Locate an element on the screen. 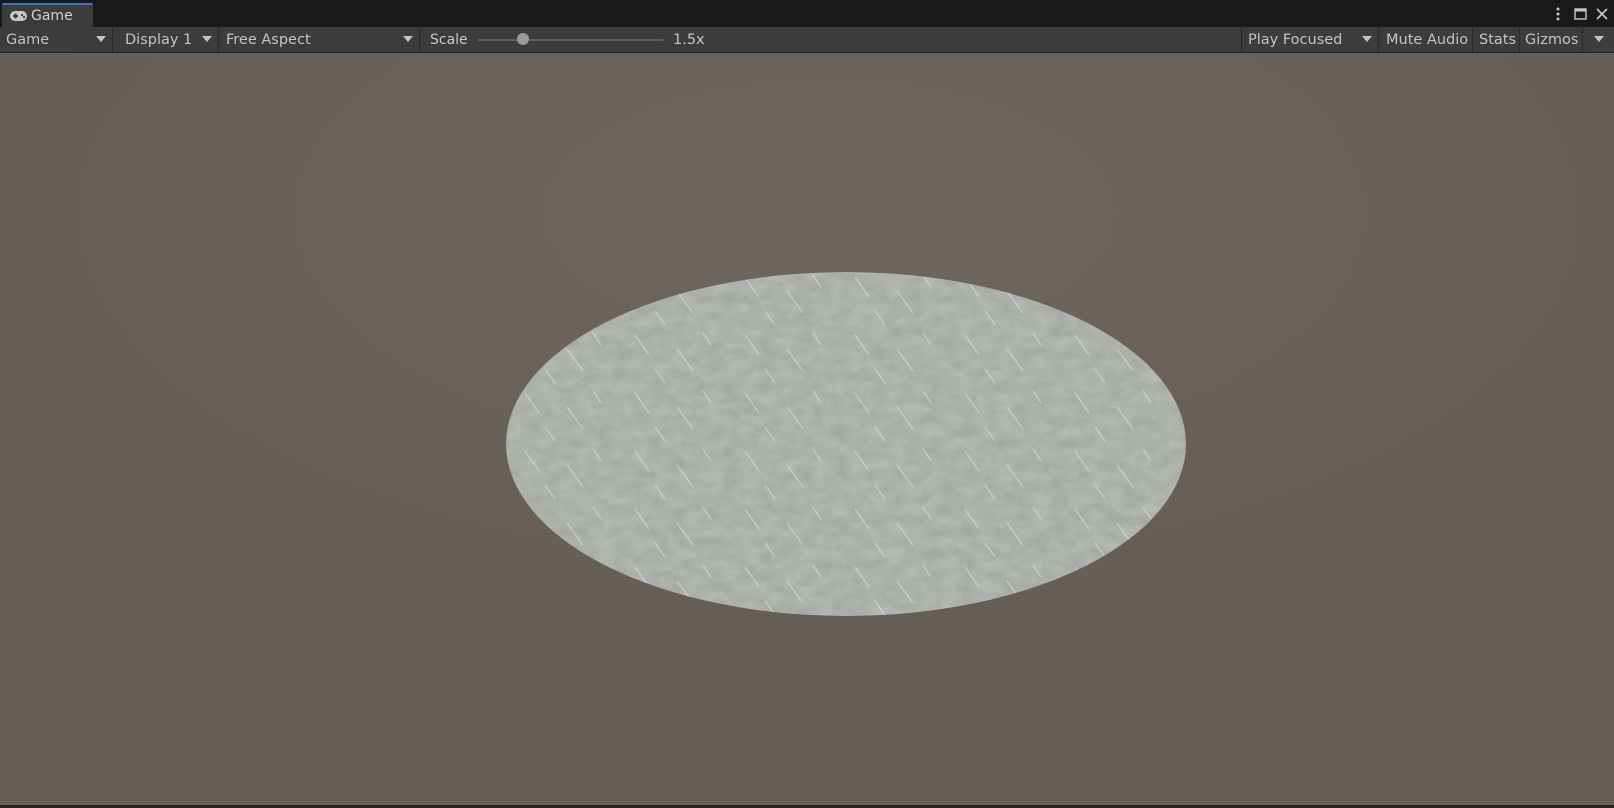 This screenshot has width=1614, height=808. more-options-icon is located at coordinates (1558, 14).